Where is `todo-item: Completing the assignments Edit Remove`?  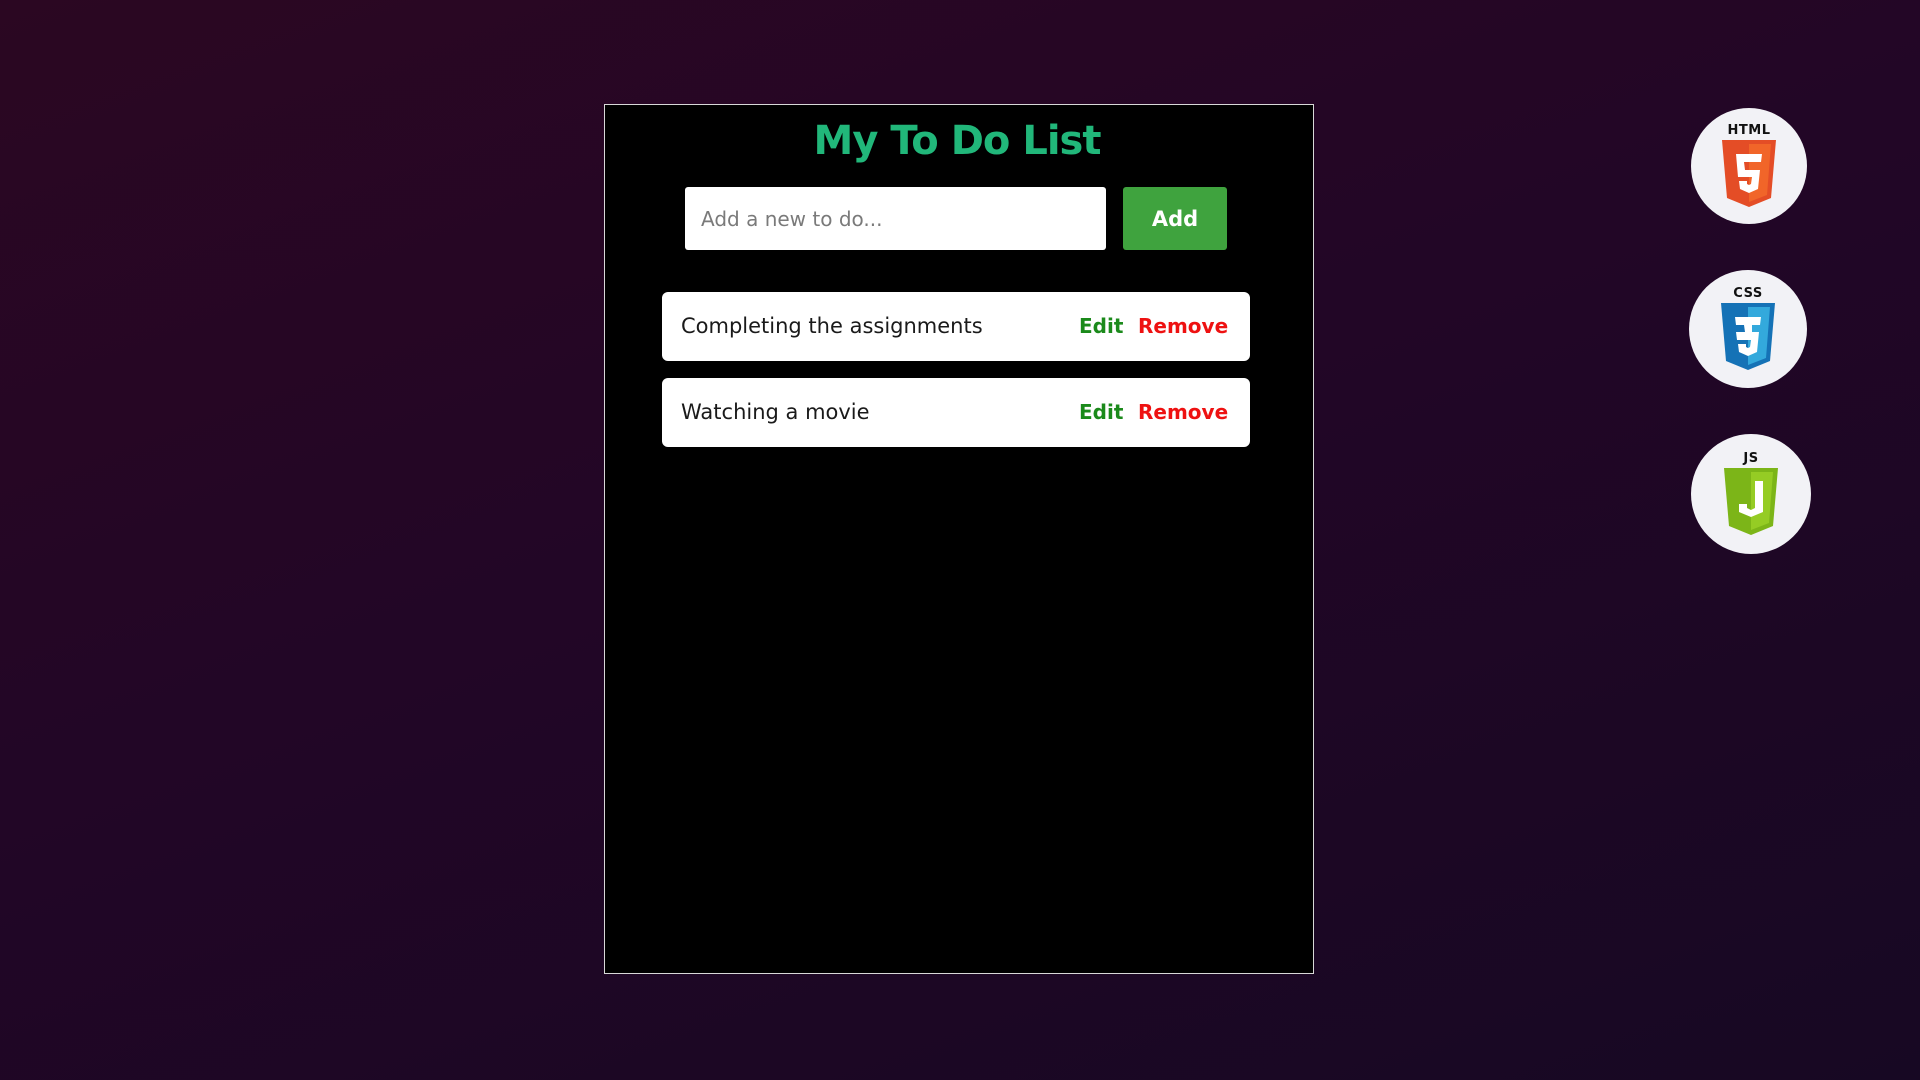
todo-item: Completing the assignments Edit Remove is located at coordinates (956, 326).